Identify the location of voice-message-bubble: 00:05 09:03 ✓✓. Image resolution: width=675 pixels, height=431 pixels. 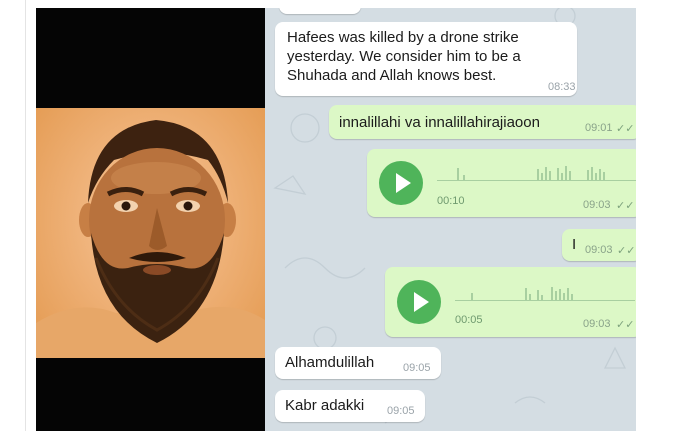
(510, 302).